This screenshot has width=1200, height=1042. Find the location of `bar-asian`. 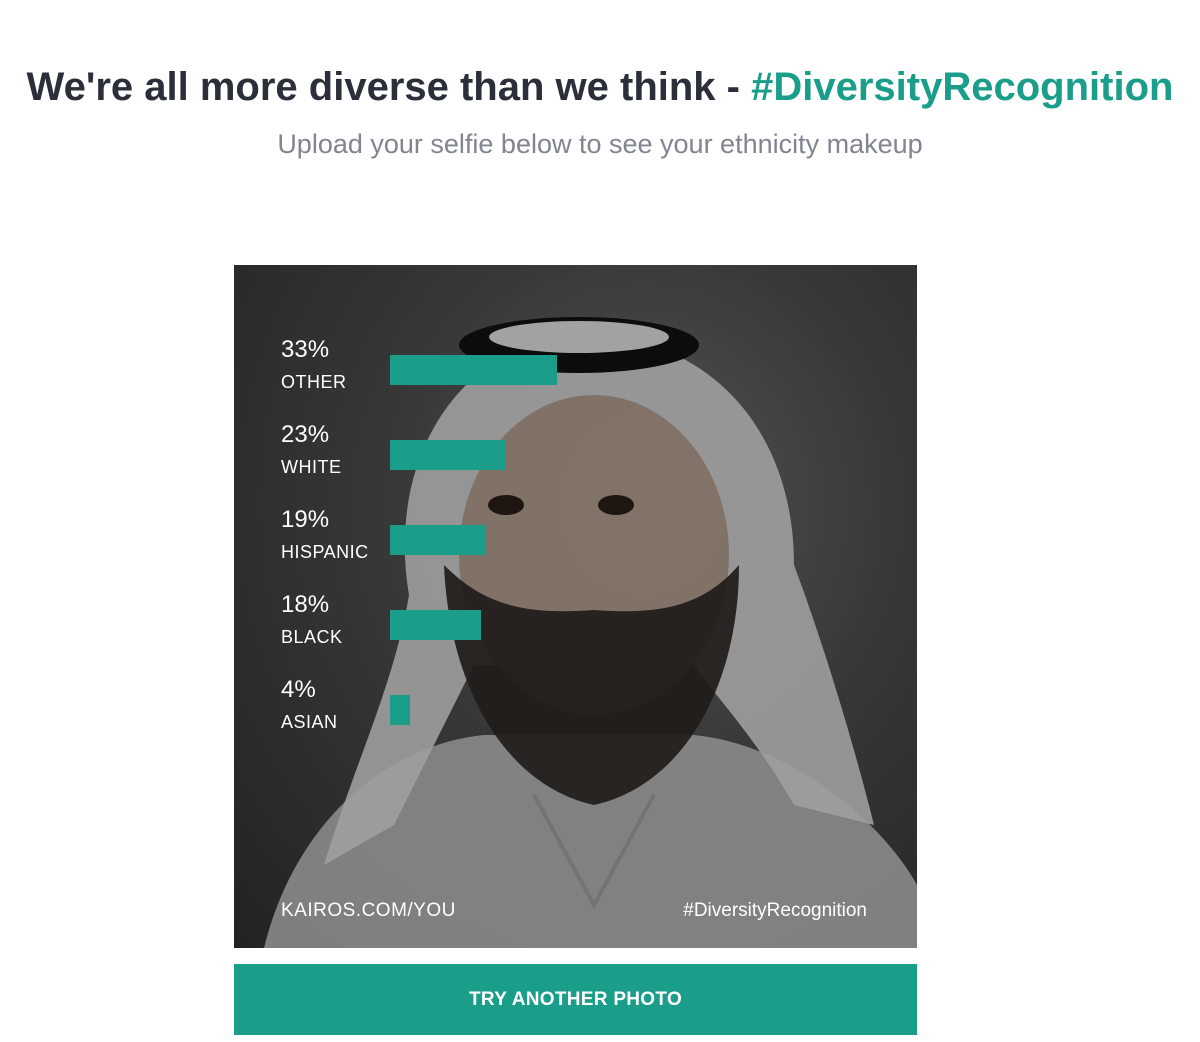

bar-asian is located at coordinates (400, 710).